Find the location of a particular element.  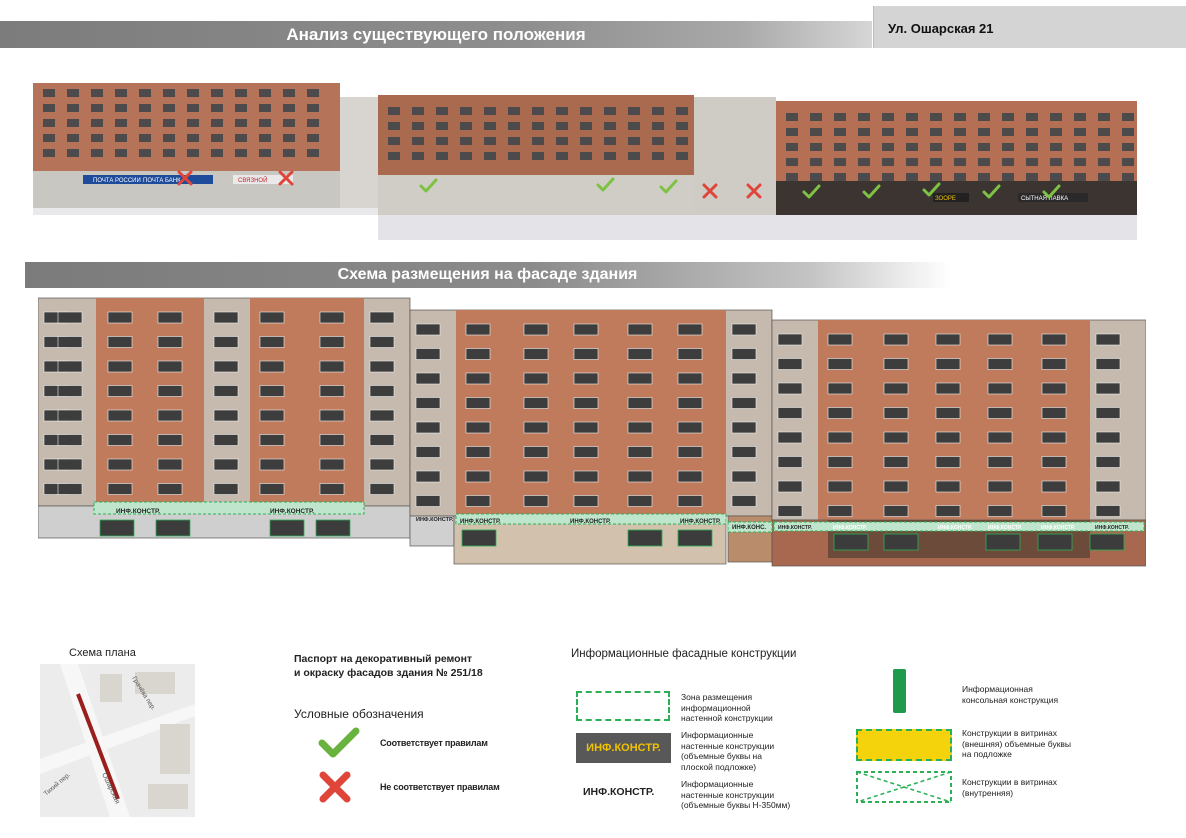

photo-sign-lavka: СЫТНАЯ ЛАВКА is located at coordinates (1044, 199).